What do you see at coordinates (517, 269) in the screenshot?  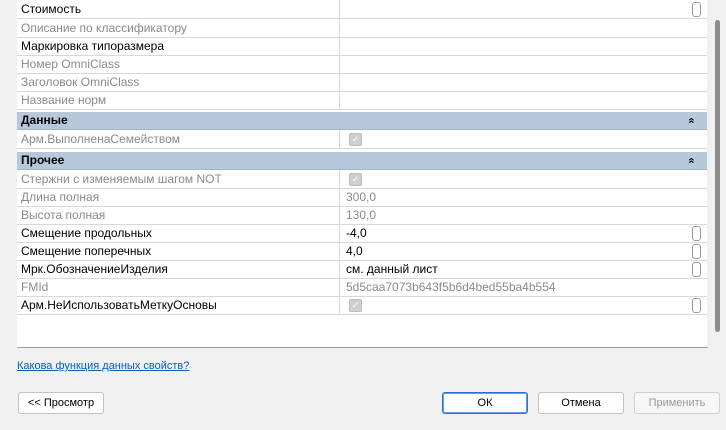 I see `property-value: см. данный лист` at bounding box center [517, 269].